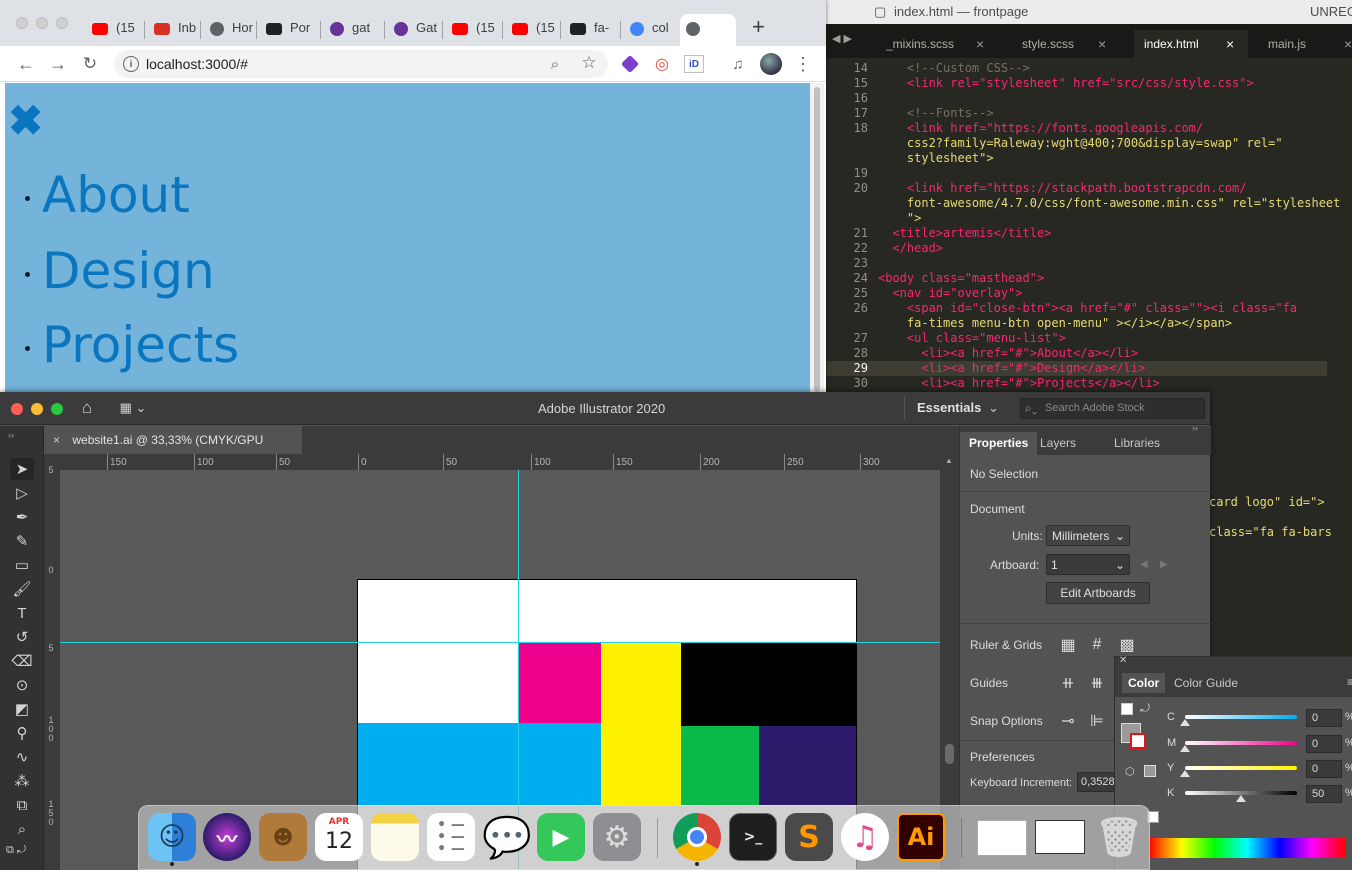 The width and height of the screenshot is (1352, 870). What do you see at coordinates (22, 805) in the screenshot?
I see `artboard-tool-icon: ⧉` at bounding box center [22, 805].